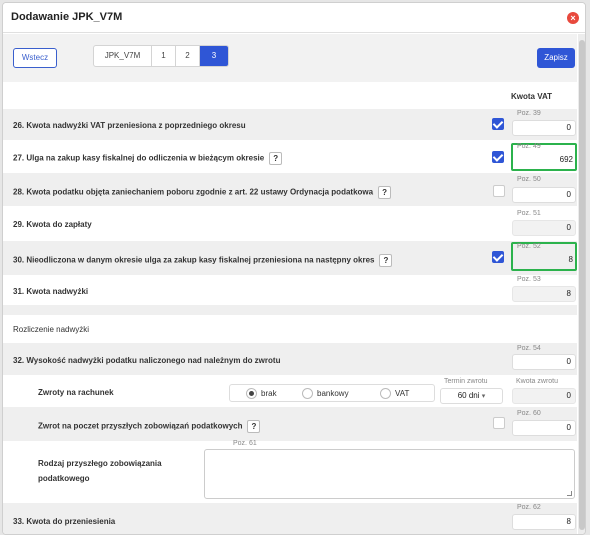 The height and width of the screenshot is (535, 590). I want to click on row-32-poz: Poz. 54, so click(529, 348).